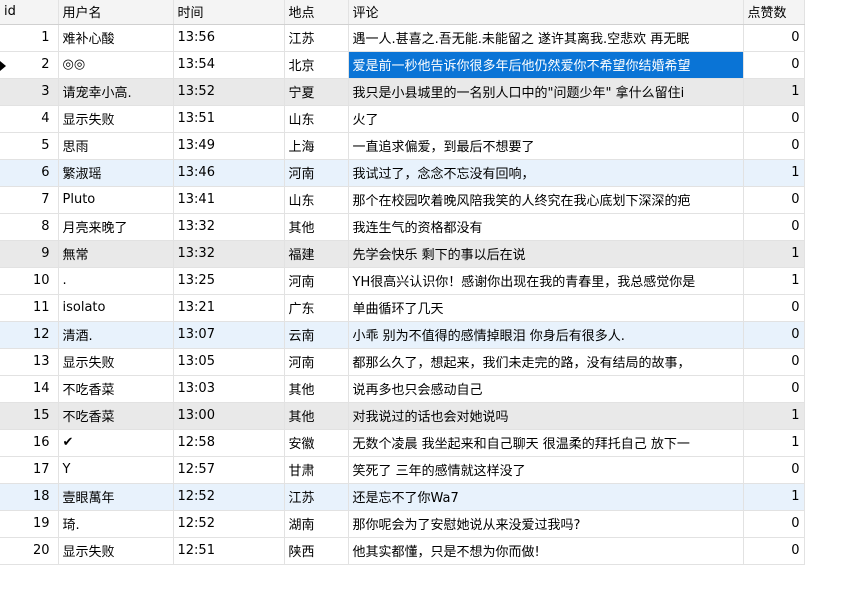  I want to click on table-row: 13 显示失败 13:05 河南 都那么久了，想起来，我们未走完的路，没有结局的故事， 0, so click(402, 362).